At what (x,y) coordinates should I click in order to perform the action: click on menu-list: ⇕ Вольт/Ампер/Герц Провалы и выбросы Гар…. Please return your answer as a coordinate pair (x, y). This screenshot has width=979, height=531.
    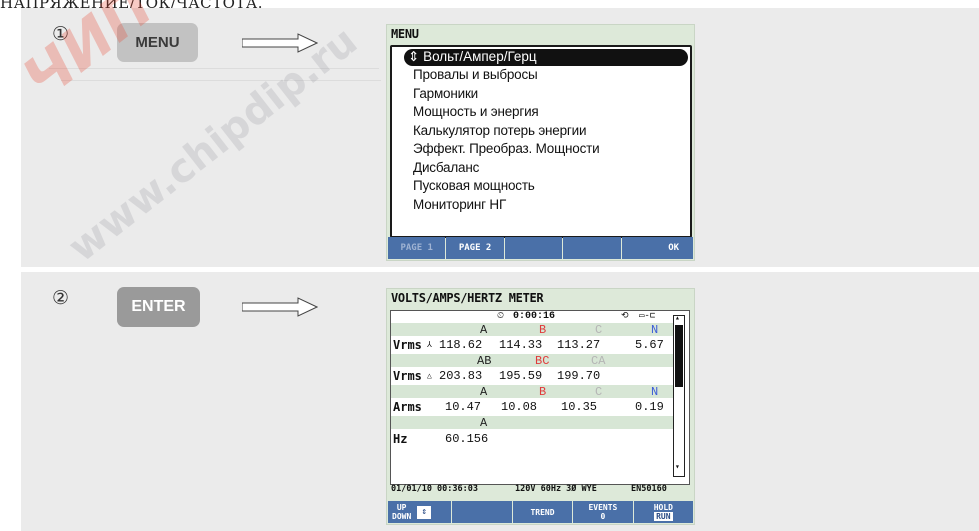
    Looking at the image, I should click on (541, 141).